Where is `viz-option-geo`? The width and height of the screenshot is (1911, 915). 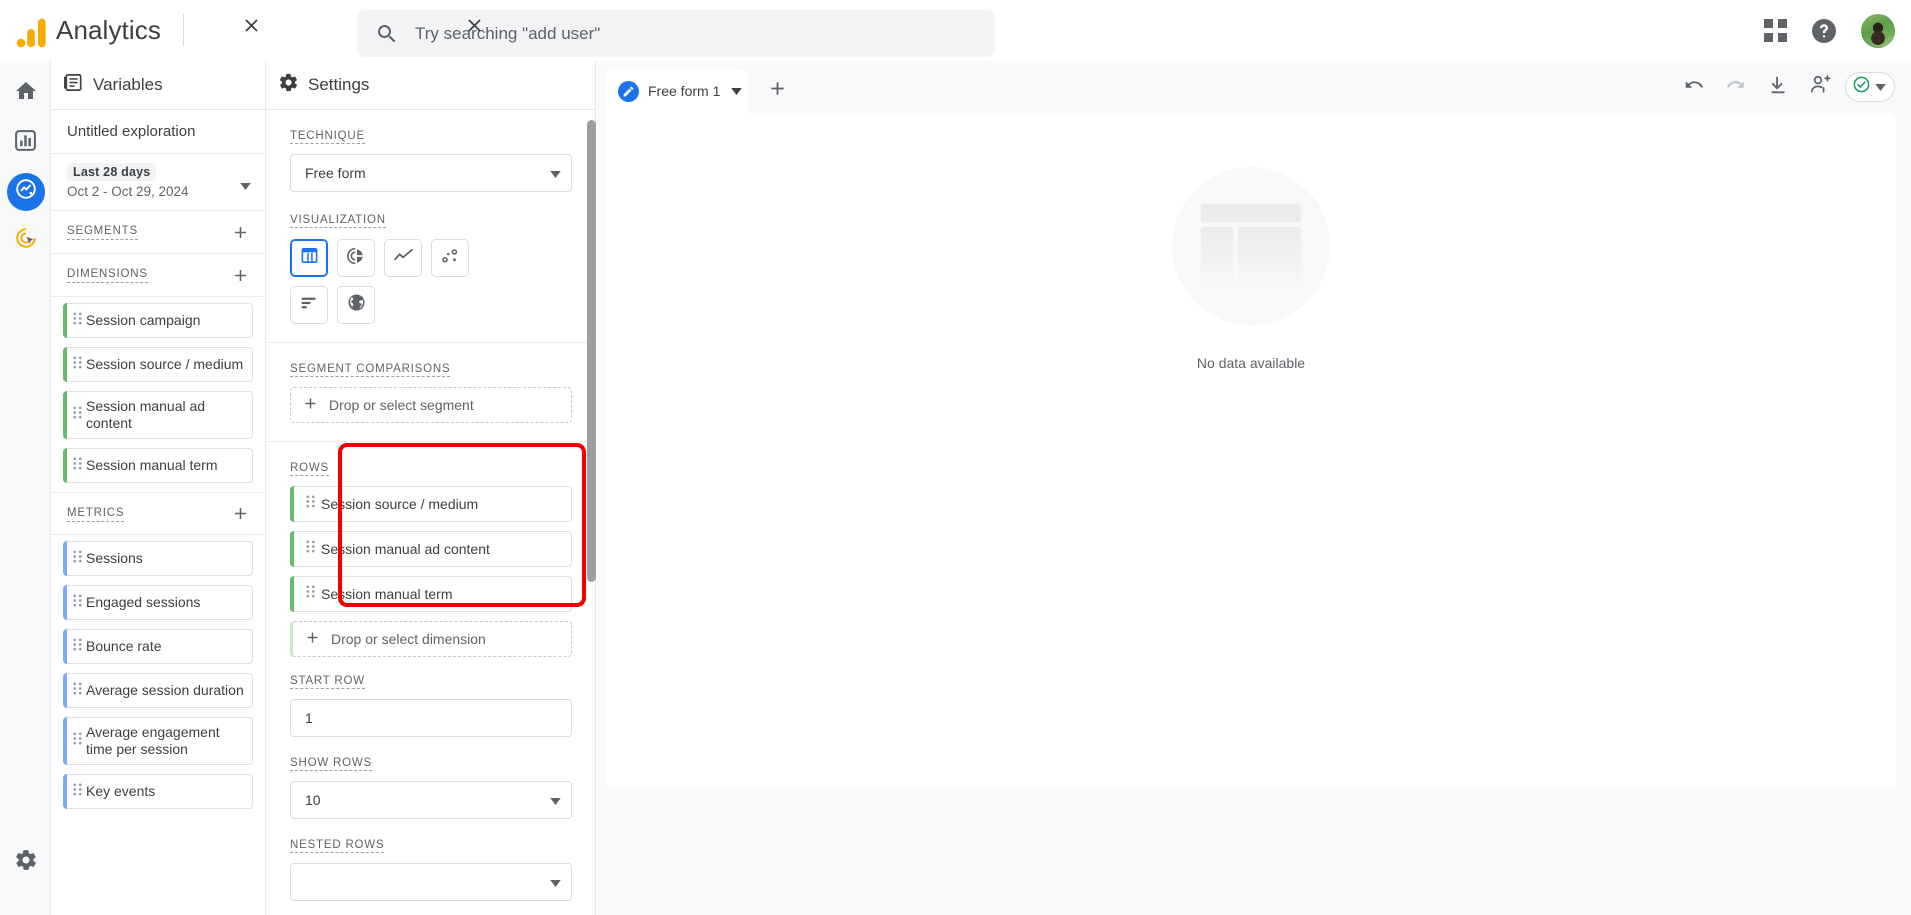 viz-option-geo is located at coordinates (356, 305).